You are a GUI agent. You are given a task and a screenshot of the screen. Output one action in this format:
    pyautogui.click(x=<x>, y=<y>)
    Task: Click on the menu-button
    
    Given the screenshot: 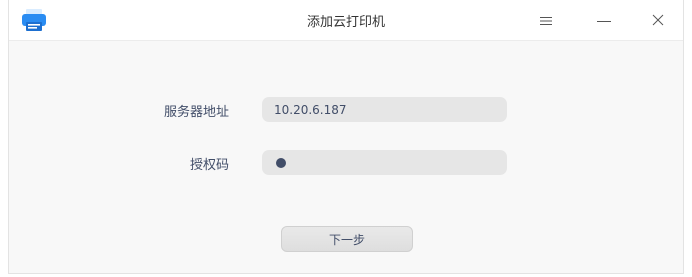 What is the action you would take?
    pyautogui.click(x=546, y=20)
    